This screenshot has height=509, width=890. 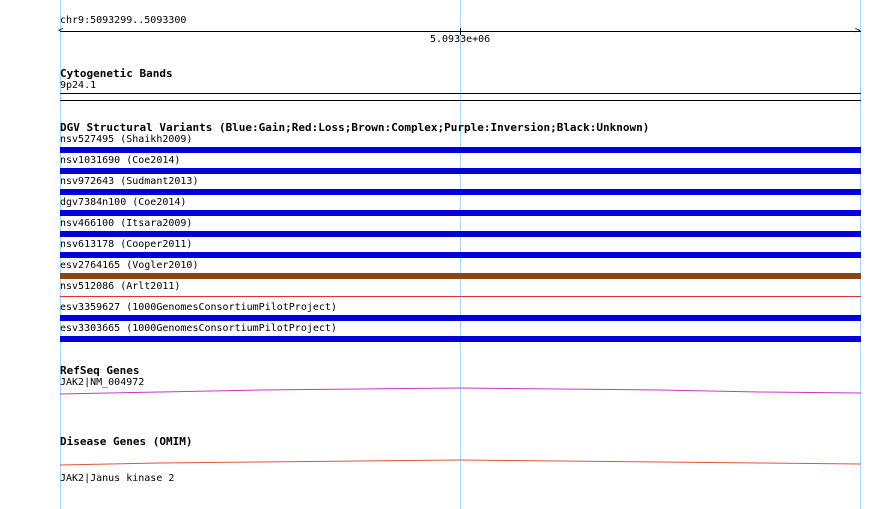 What do you see at coordinates (126, 224) in the screenshot?
I see `dgv-variant-label: nsv466100 (Itsara2009)` at bounding box center [126, 224].